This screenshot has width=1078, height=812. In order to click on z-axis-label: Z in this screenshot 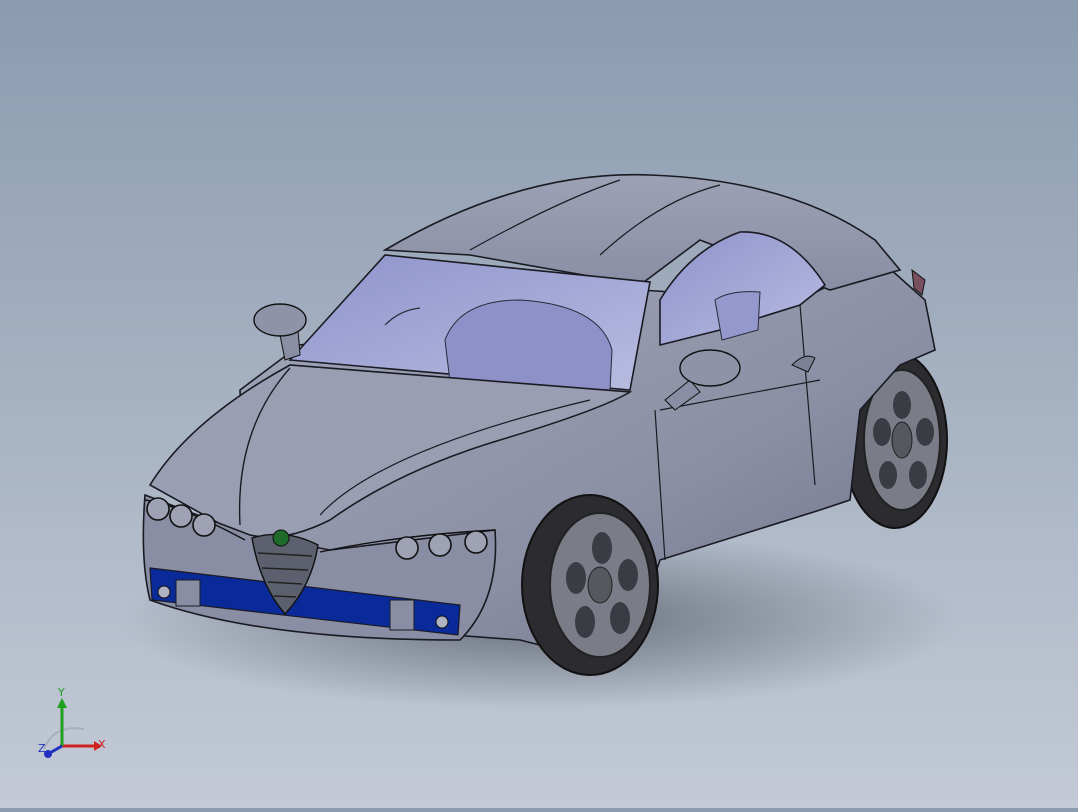, I will do `click(42, 748)`.